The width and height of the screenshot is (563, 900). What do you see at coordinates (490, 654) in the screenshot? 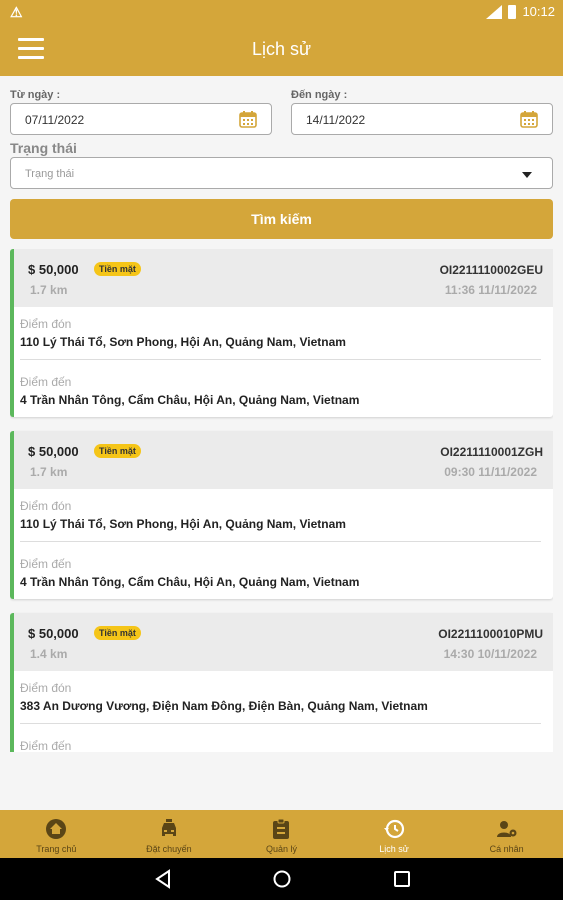
I see `trip-time: 14:30 10/11/2022` at bounding box center [490, 654].